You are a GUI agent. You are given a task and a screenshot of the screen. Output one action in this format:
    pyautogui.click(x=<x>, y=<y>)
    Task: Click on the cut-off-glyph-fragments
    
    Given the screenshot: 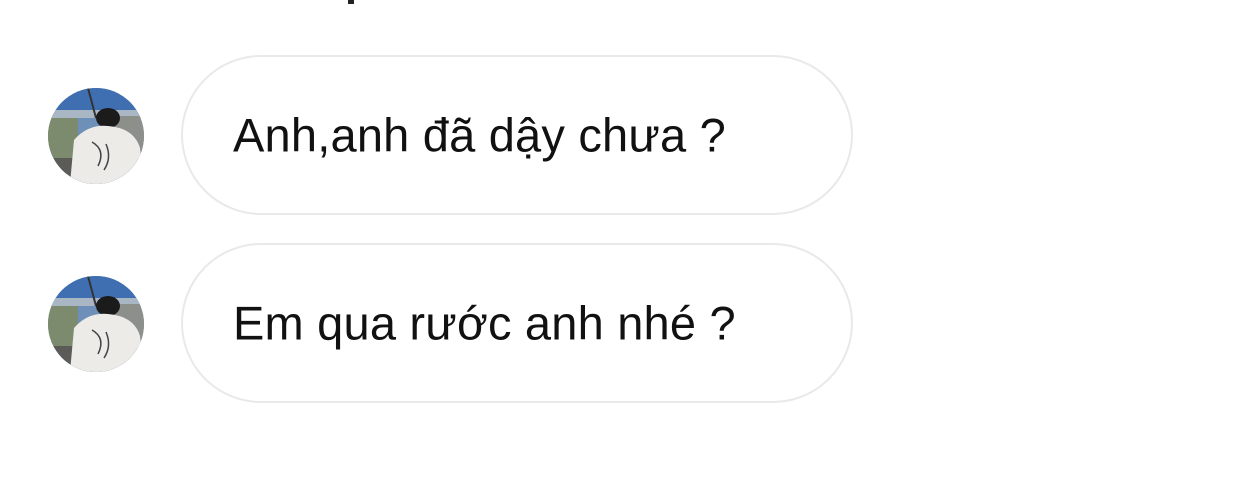 What is the action you would take?
    pyautogui.click(x=567, y=2)
    